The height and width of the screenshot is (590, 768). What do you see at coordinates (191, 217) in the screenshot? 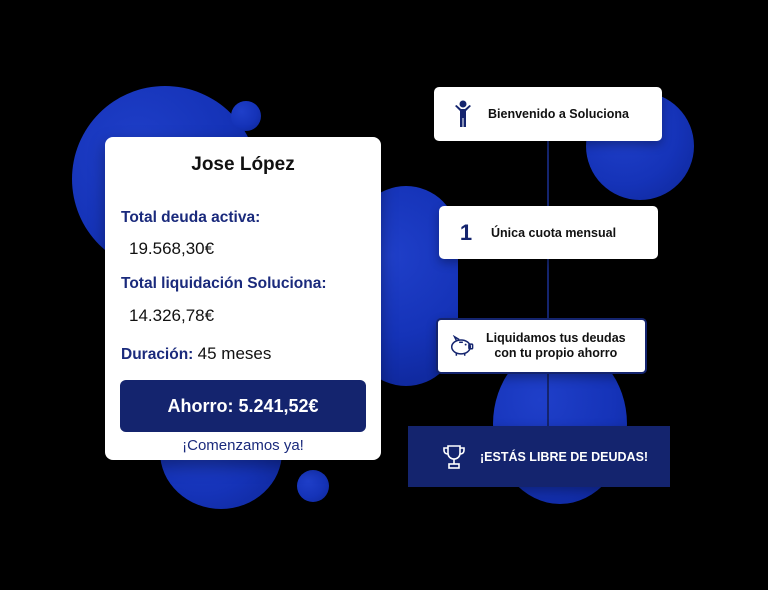
I see `debt-label: Total deuda activa:` at bounding box center [191, 217].